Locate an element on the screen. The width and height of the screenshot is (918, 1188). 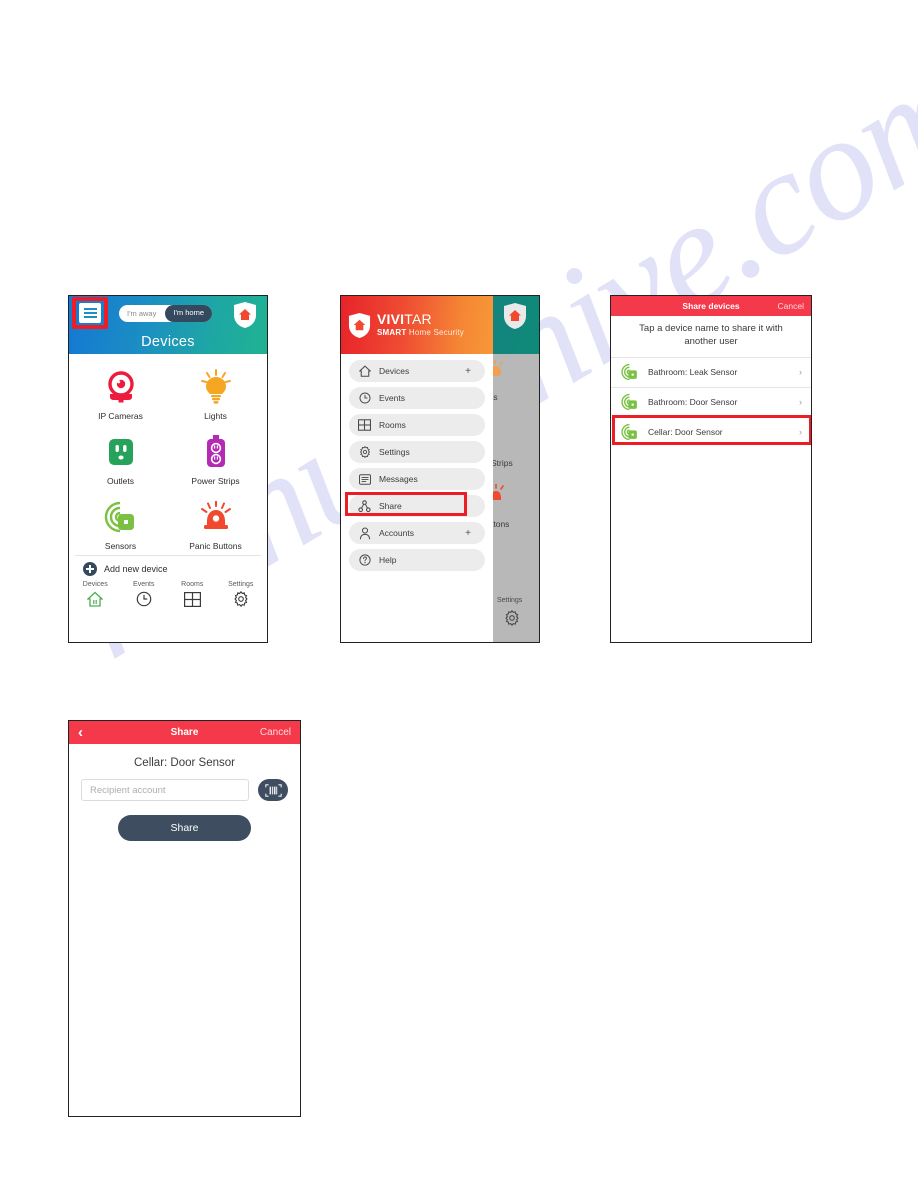
panic-button-icon is located at coordinates (215, 517).